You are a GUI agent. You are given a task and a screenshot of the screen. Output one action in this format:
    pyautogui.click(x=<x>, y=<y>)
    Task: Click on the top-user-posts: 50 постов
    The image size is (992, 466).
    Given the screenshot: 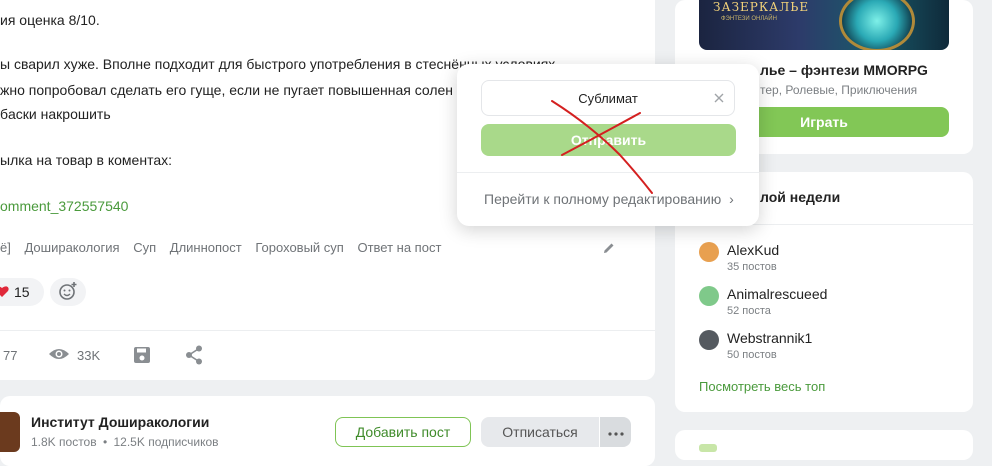 What is the action you would take?
    pyautogui.click(x=752, y=355)
    